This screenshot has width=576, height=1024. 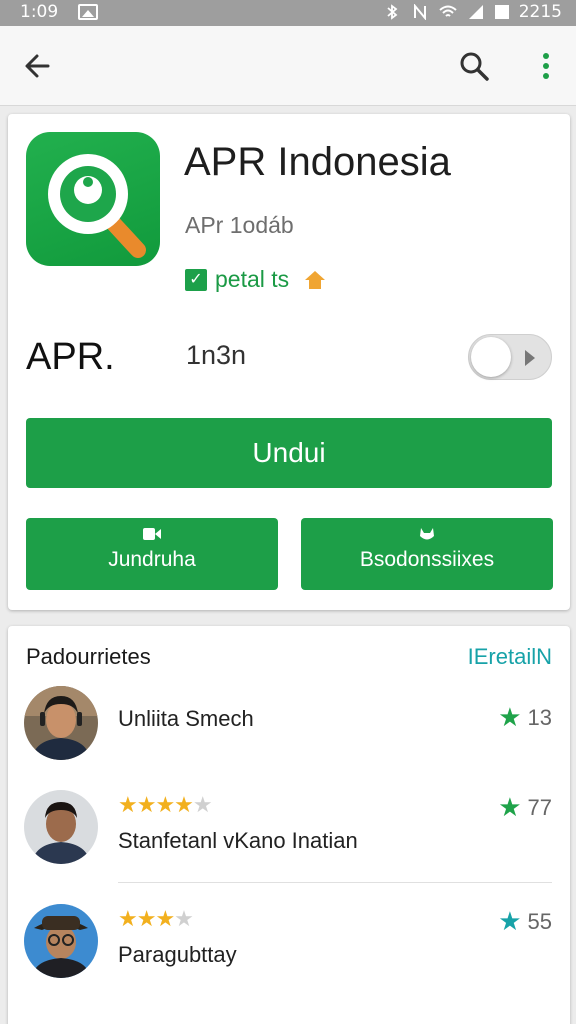 What do you see at coordinates (474, 66) in the screenshot?
I see `search-icon` at bounding box center [474, 66].